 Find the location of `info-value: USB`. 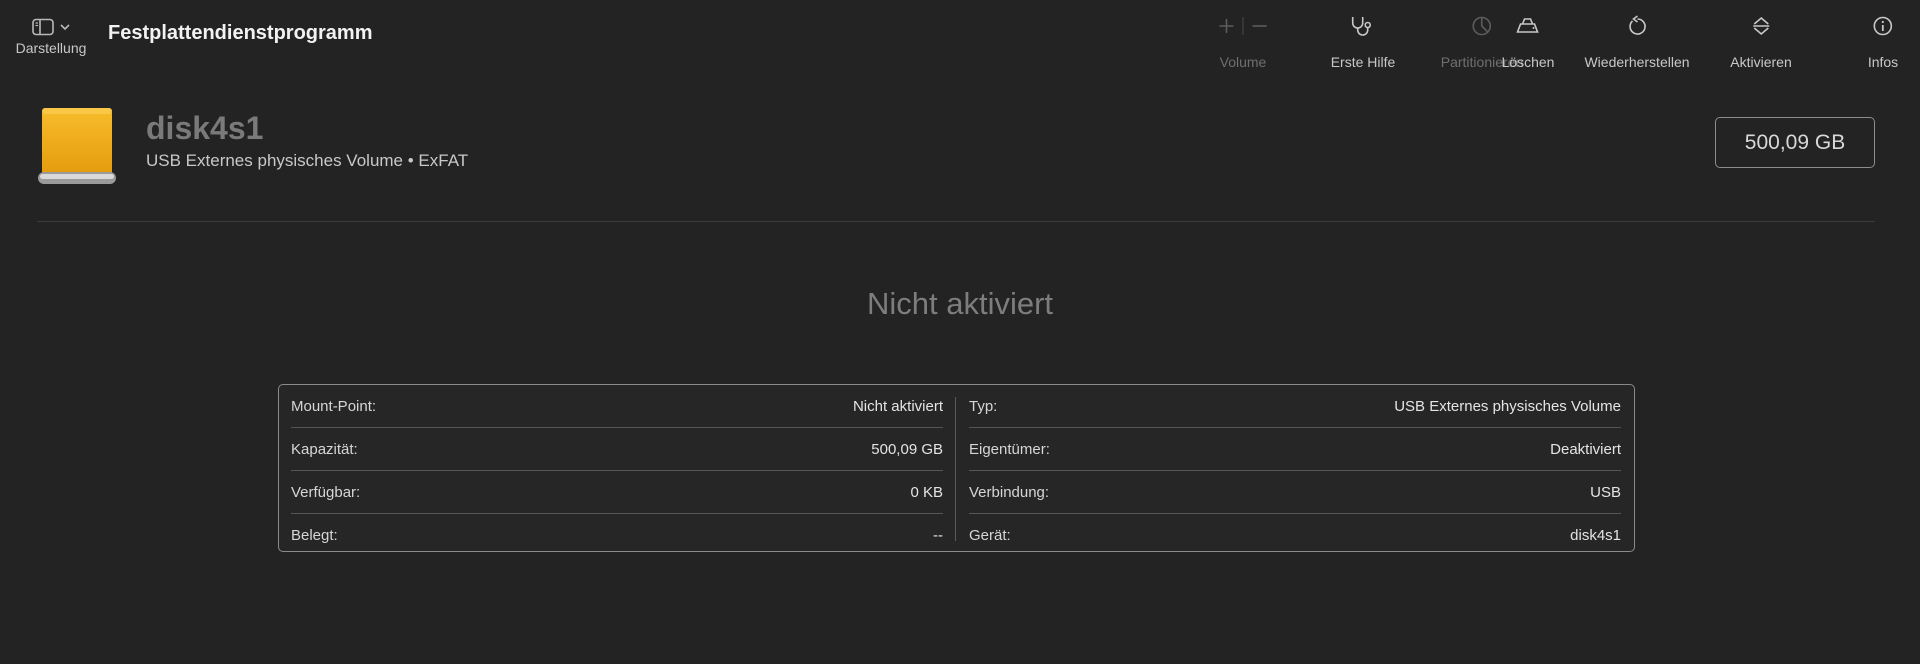

info-value: USB is located at coordinates (1605, 492).